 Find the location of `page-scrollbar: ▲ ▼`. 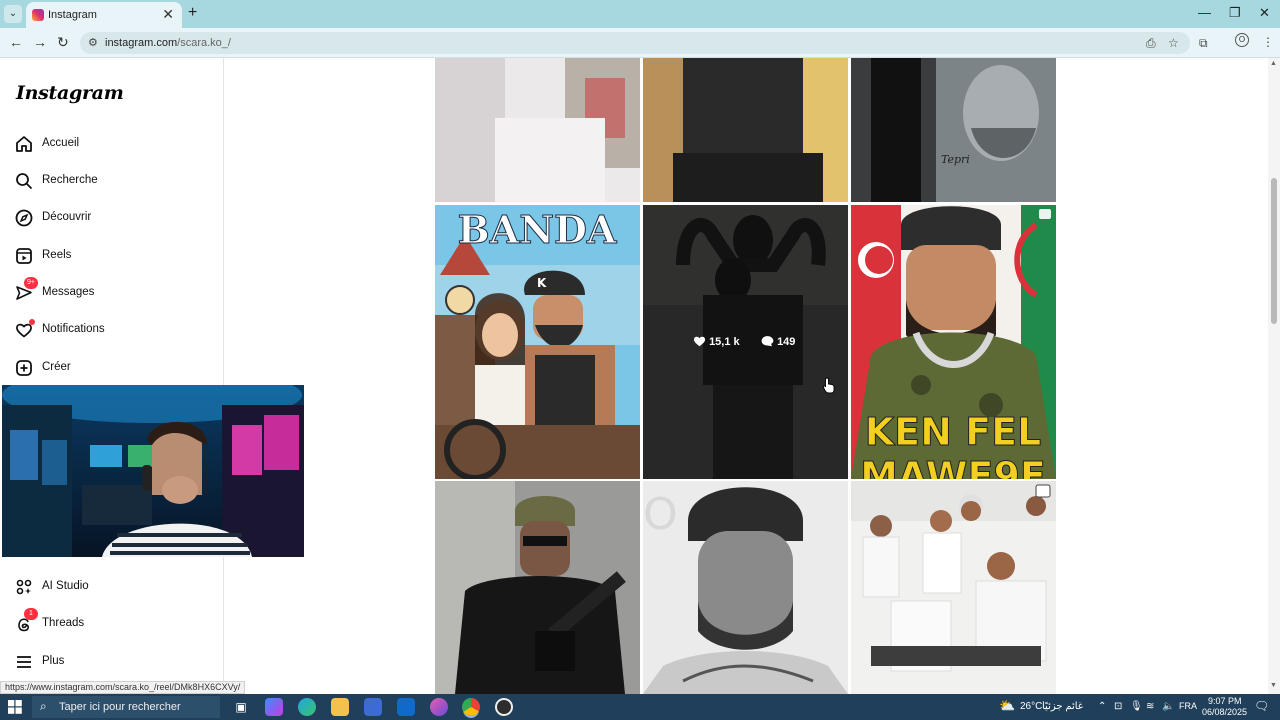

page-scrollbar: ▲ ▼ is located at coordinates (1274, 376).